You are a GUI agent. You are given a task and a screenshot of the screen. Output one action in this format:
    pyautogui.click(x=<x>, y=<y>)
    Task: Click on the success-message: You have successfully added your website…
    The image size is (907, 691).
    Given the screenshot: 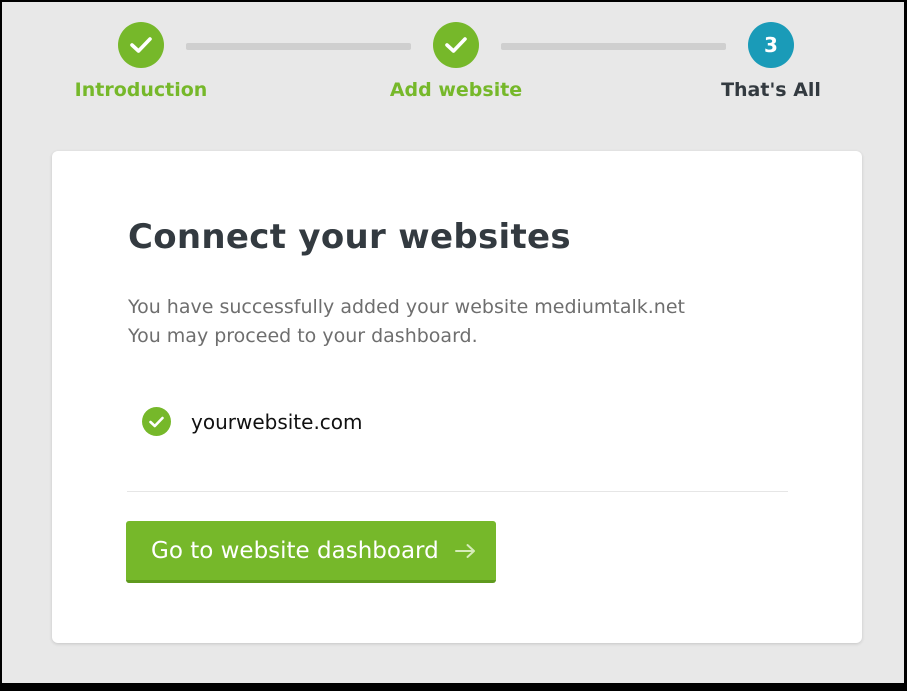 What is the action you would take?
    pyautogui.click(x=406, y=307)
    